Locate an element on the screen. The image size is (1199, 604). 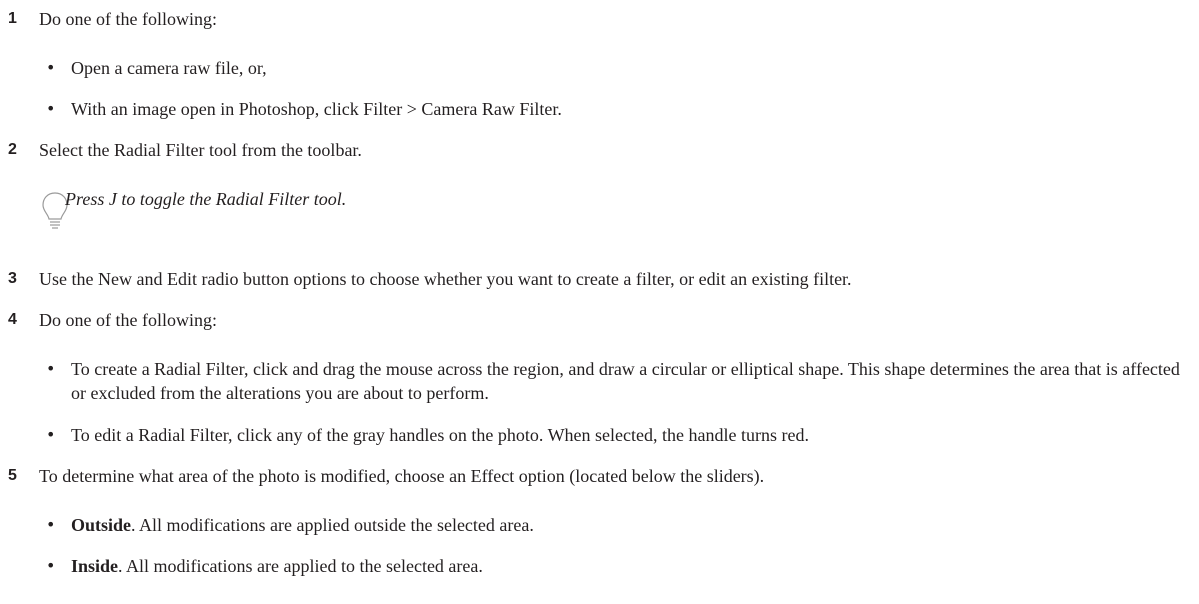
step-number: 3 is located at coordinates (12, 278).